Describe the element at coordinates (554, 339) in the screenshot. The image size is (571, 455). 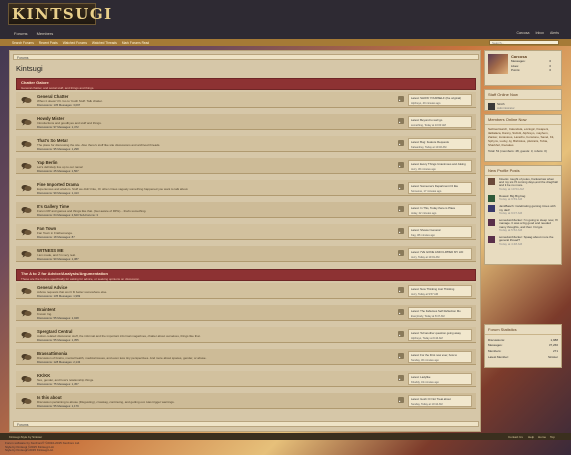
I see `stat-value: 1,988` at that location.